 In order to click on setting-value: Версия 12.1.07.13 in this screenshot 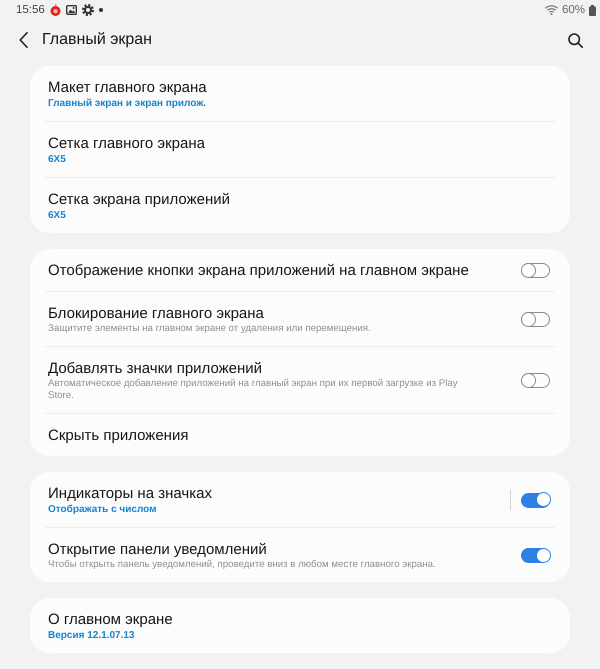, I will do `click(91, 635)`.